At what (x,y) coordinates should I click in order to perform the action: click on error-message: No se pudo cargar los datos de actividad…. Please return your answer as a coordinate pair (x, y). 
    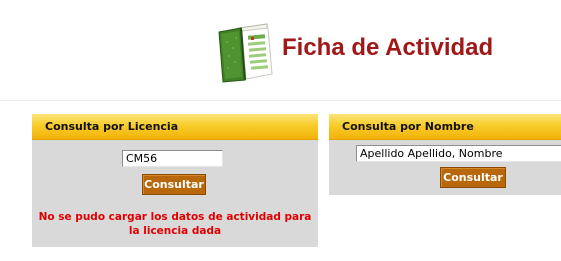
    Looking at the image, I should click on (175, 224).